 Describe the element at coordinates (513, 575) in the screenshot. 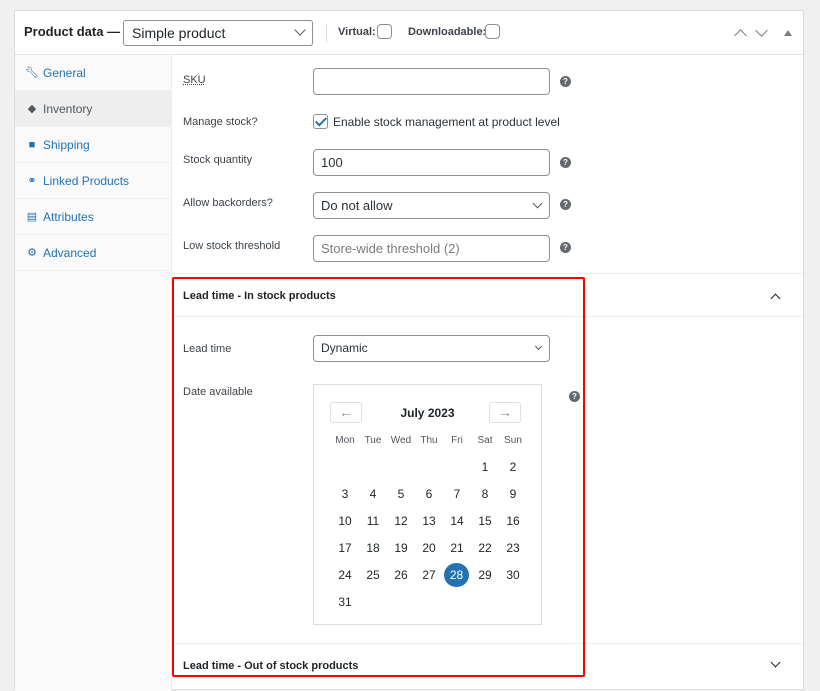

I see `calendar-day: 30` at that location.